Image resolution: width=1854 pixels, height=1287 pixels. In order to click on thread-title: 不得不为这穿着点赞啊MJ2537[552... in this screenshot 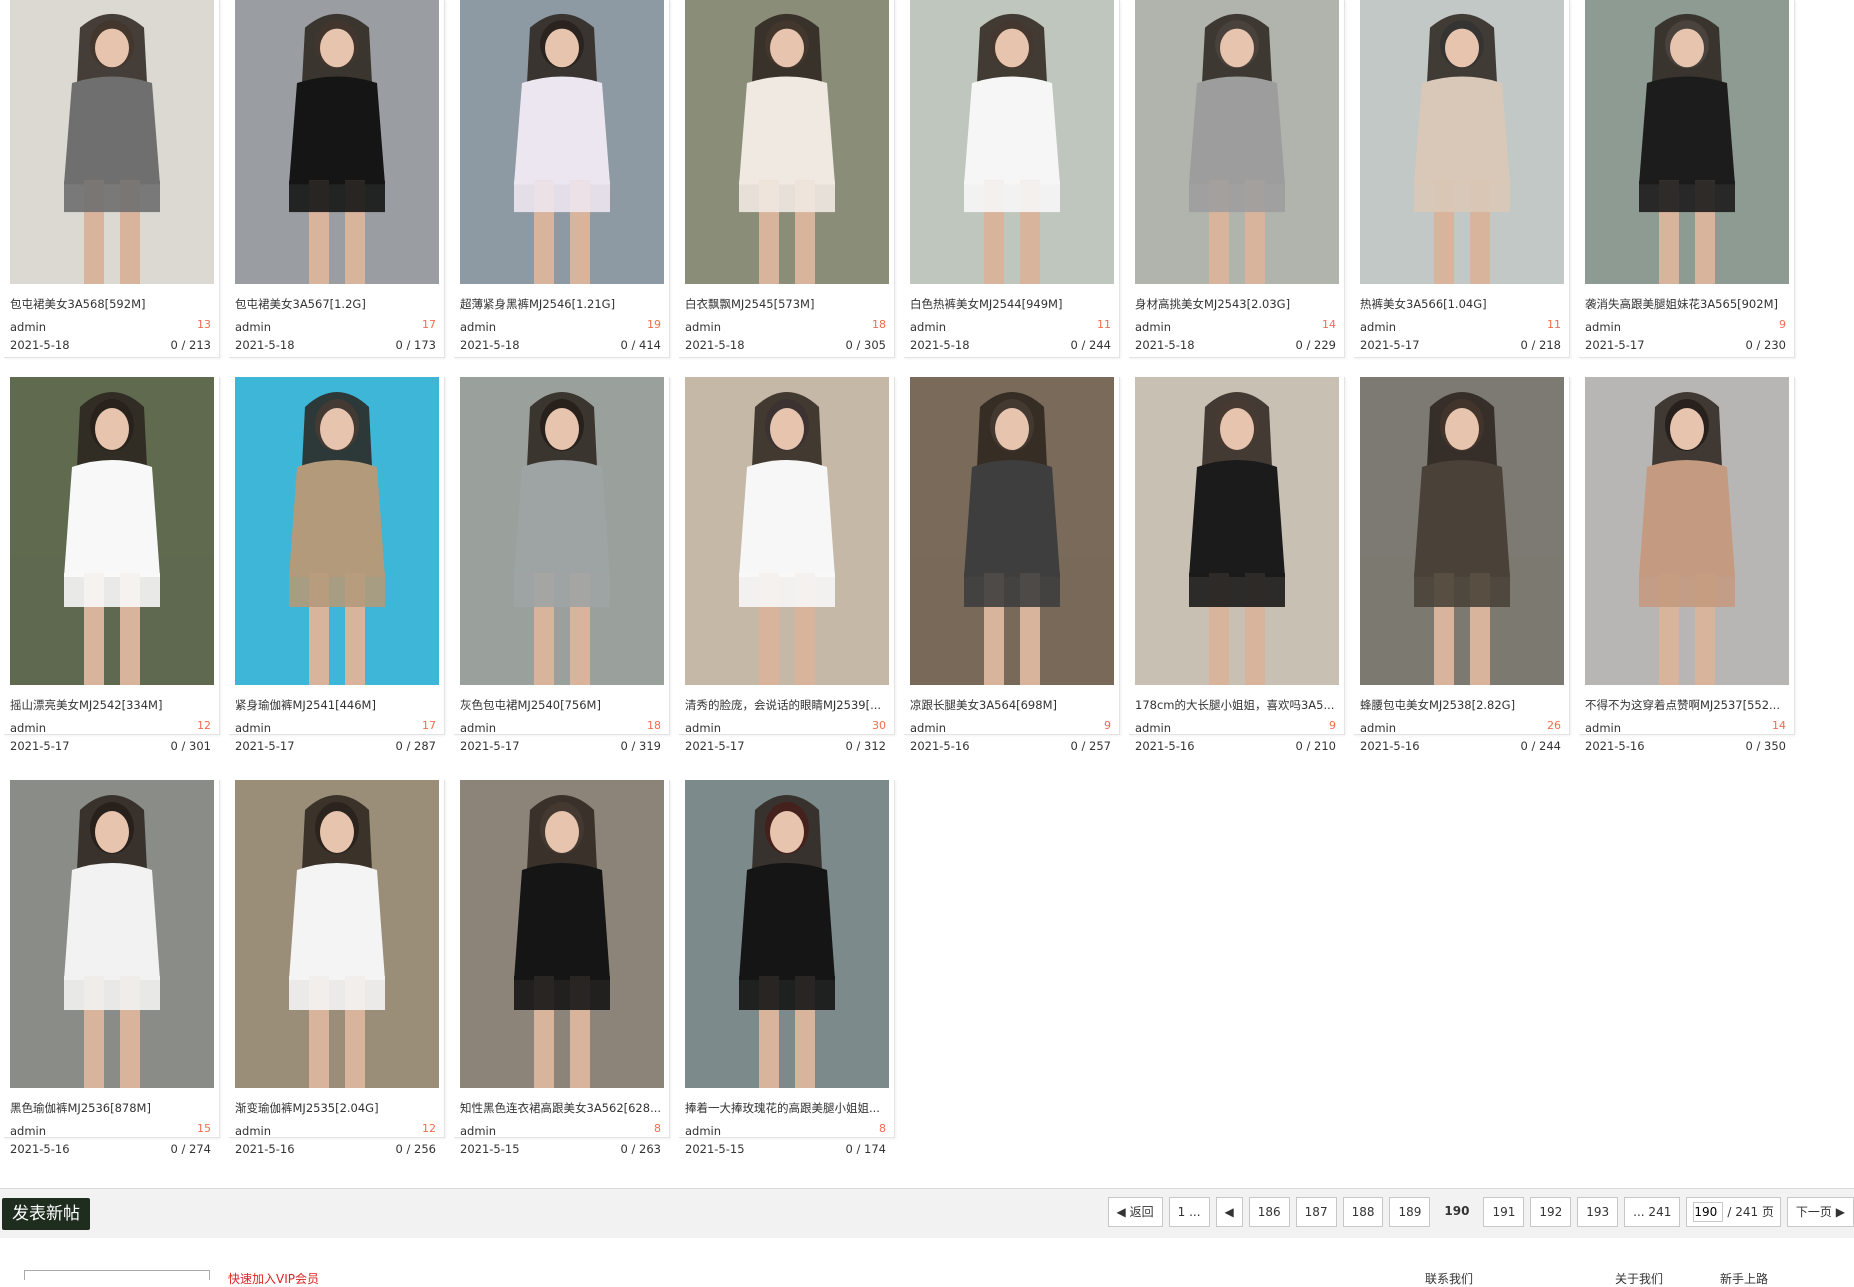, I will do `click(1687, 705)`.